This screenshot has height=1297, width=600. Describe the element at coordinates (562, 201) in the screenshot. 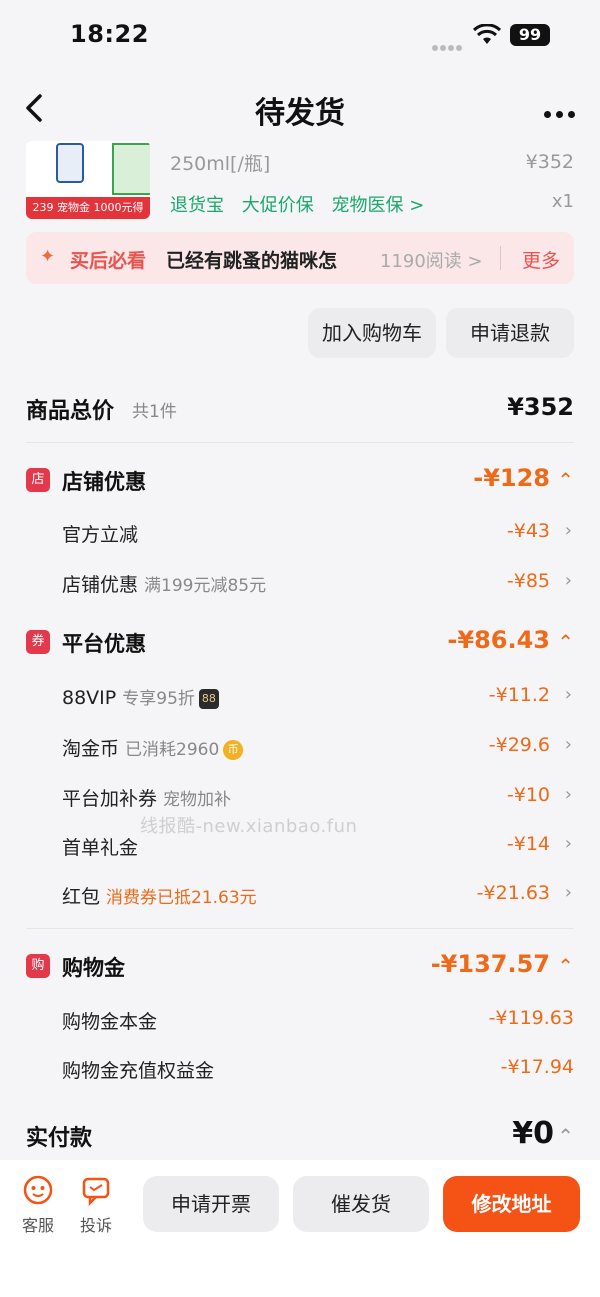

I see `product-qty: x1` at that location.